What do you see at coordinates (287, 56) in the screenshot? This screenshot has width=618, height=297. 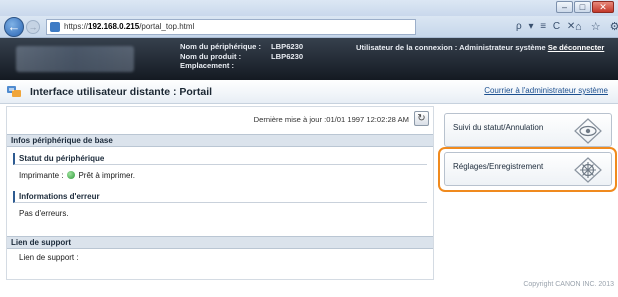 I see `product-name-value: LBP6230` at bounding box center [287, 56].